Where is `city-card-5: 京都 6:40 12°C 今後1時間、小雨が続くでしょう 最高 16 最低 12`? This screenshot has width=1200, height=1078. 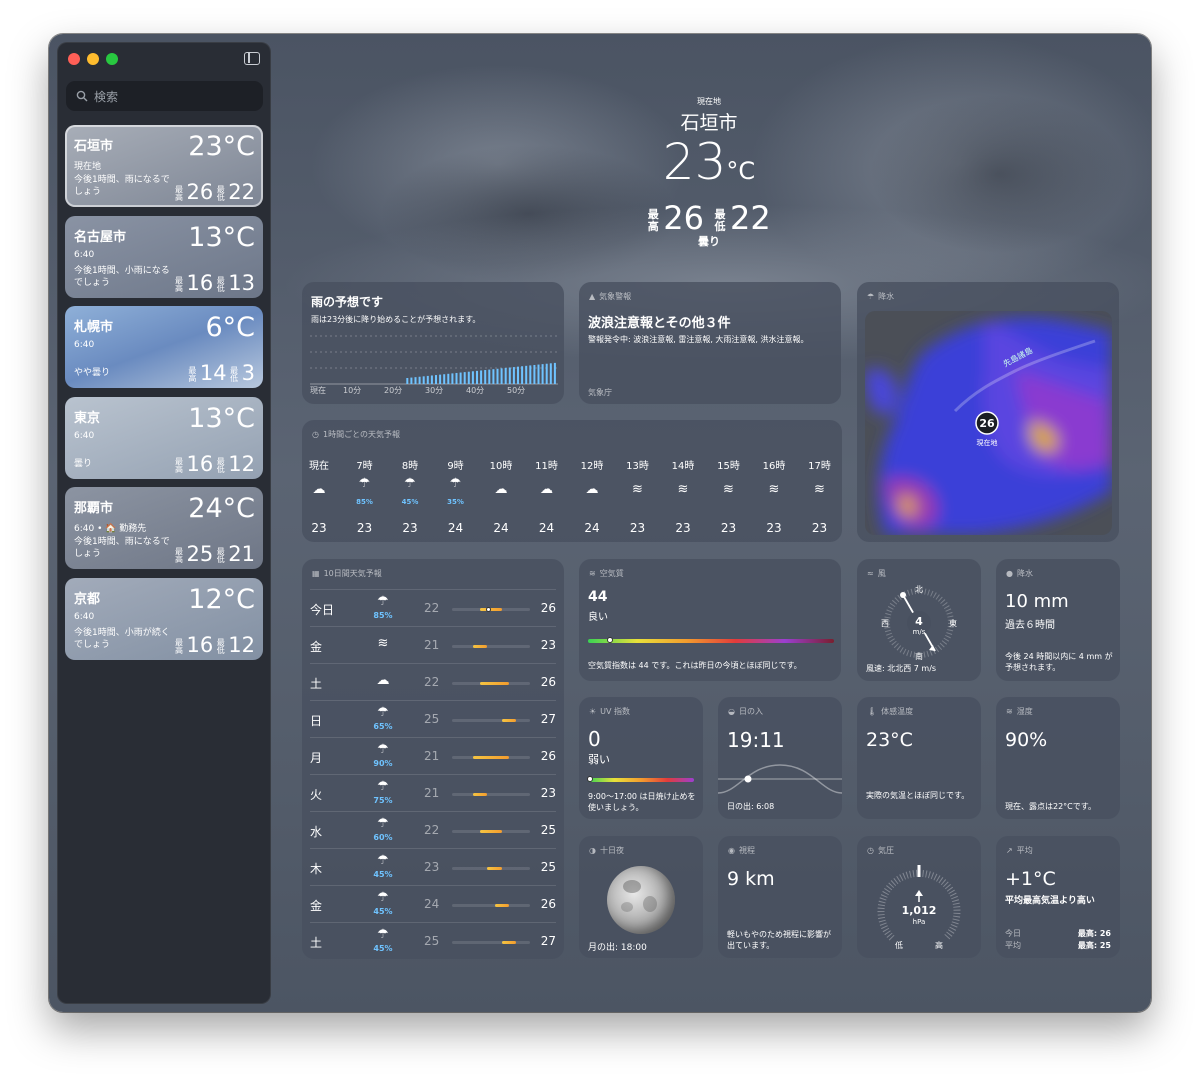
city-card-5: 京都 6:40 12°C 今後1時間、小雨が続くでしょう 最高 16 最低 12 is located at coordinates (164, 618).